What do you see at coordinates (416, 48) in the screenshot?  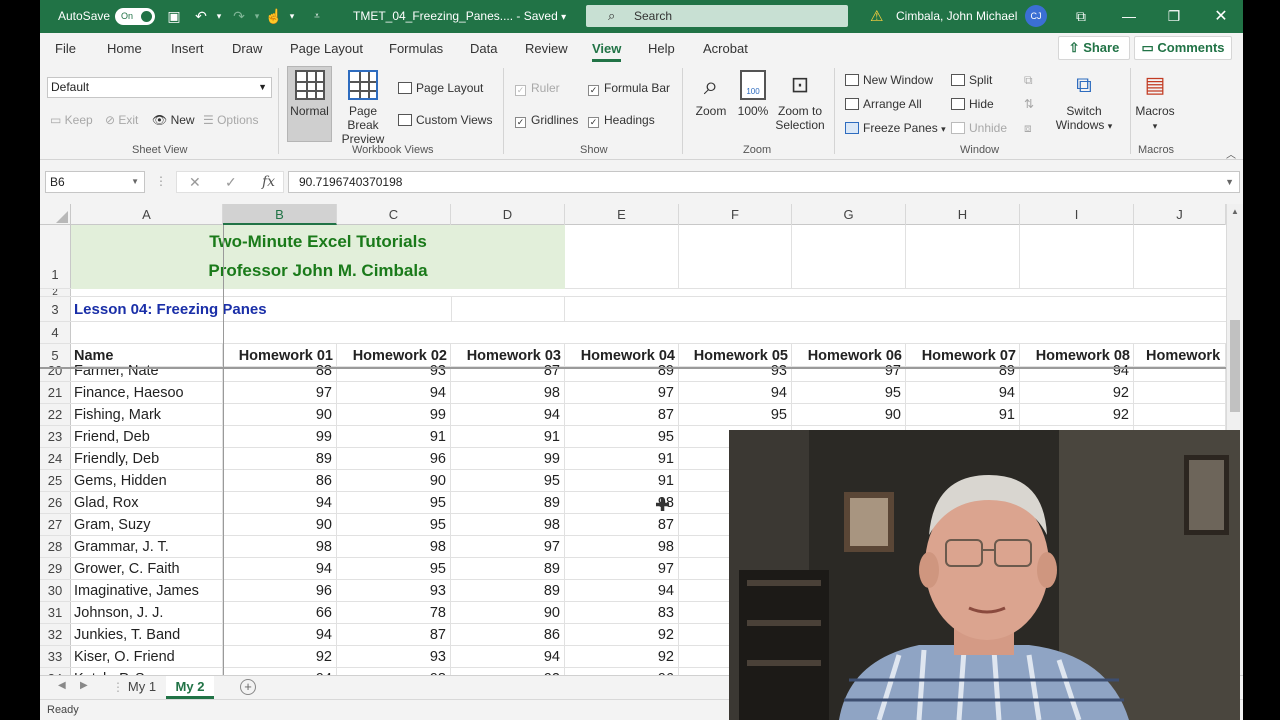 I see `tab-formulas: Formulas` at bounding box center [416, 48].